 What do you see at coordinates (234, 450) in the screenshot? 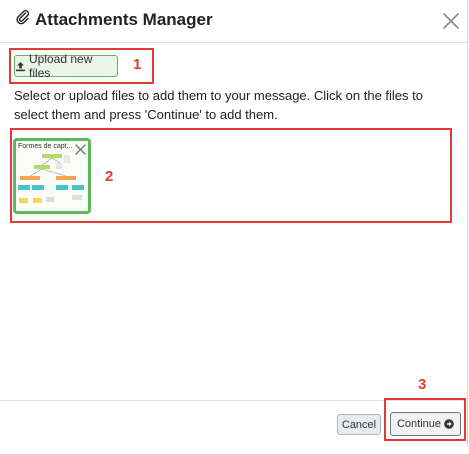
I see `page-background-strip` at bounding box center [234, 450].